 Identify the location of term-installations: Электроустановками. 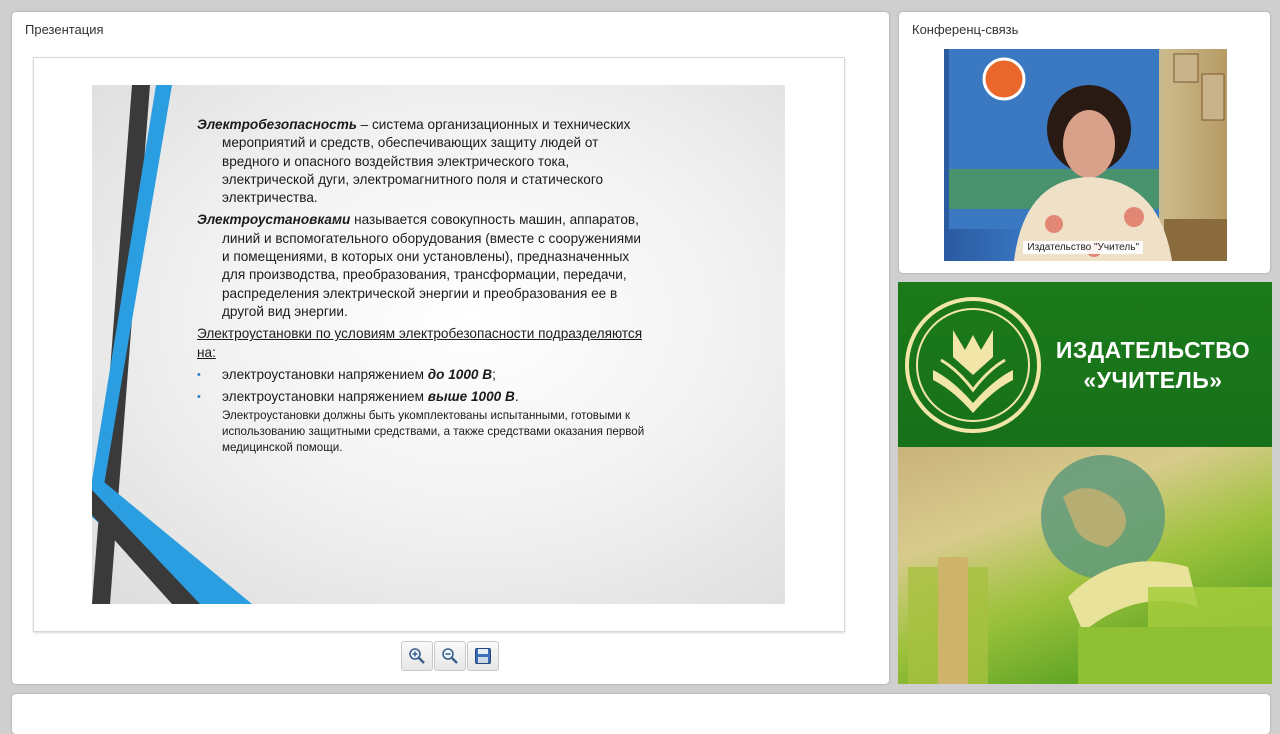
(274, 220).